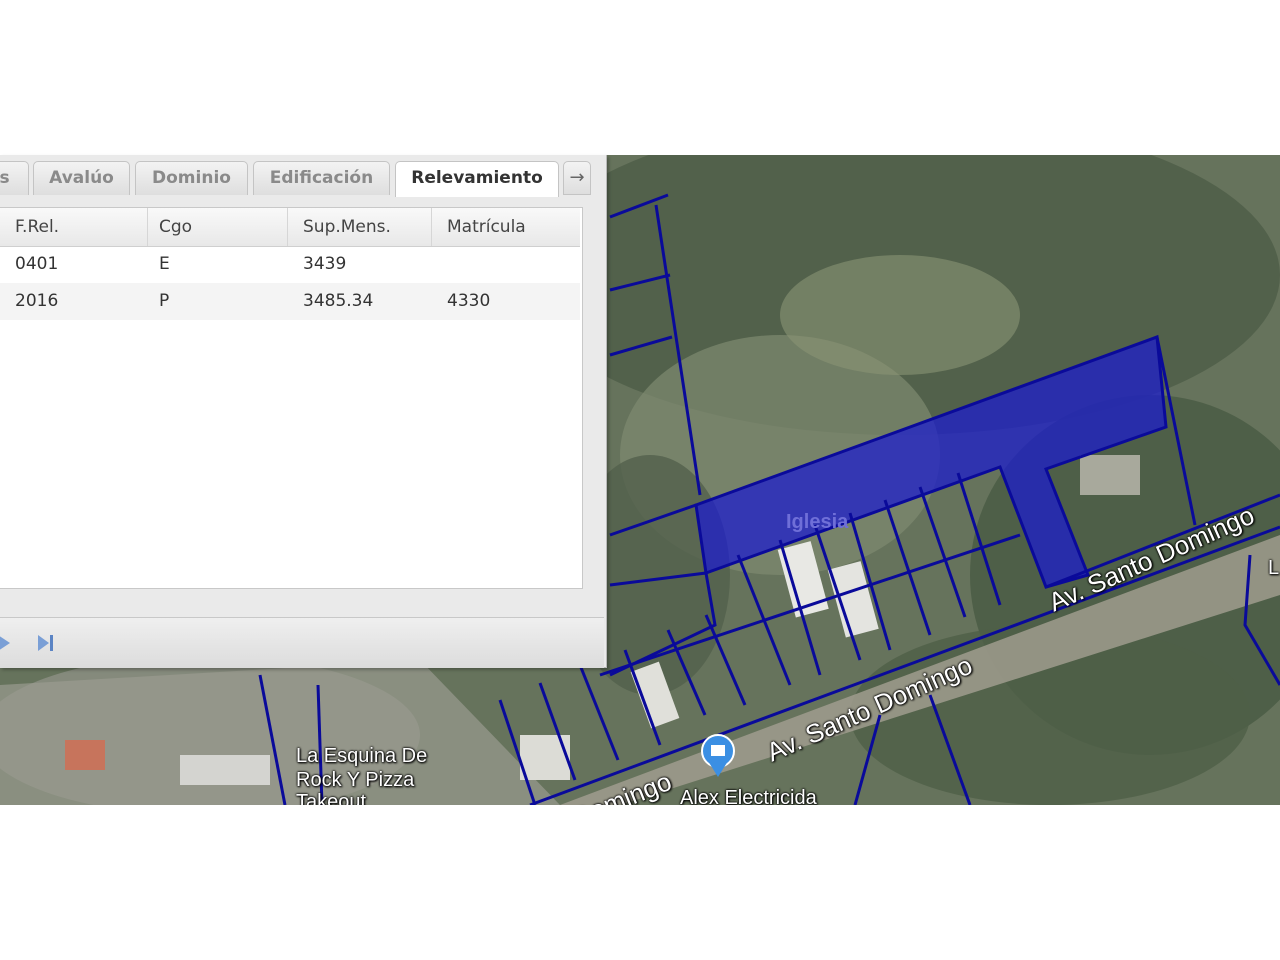  What do you see at coordinates (290, 264) in the screenshot?
I see `table-row: 0401 E 3439` at bounding box center [290, 264].